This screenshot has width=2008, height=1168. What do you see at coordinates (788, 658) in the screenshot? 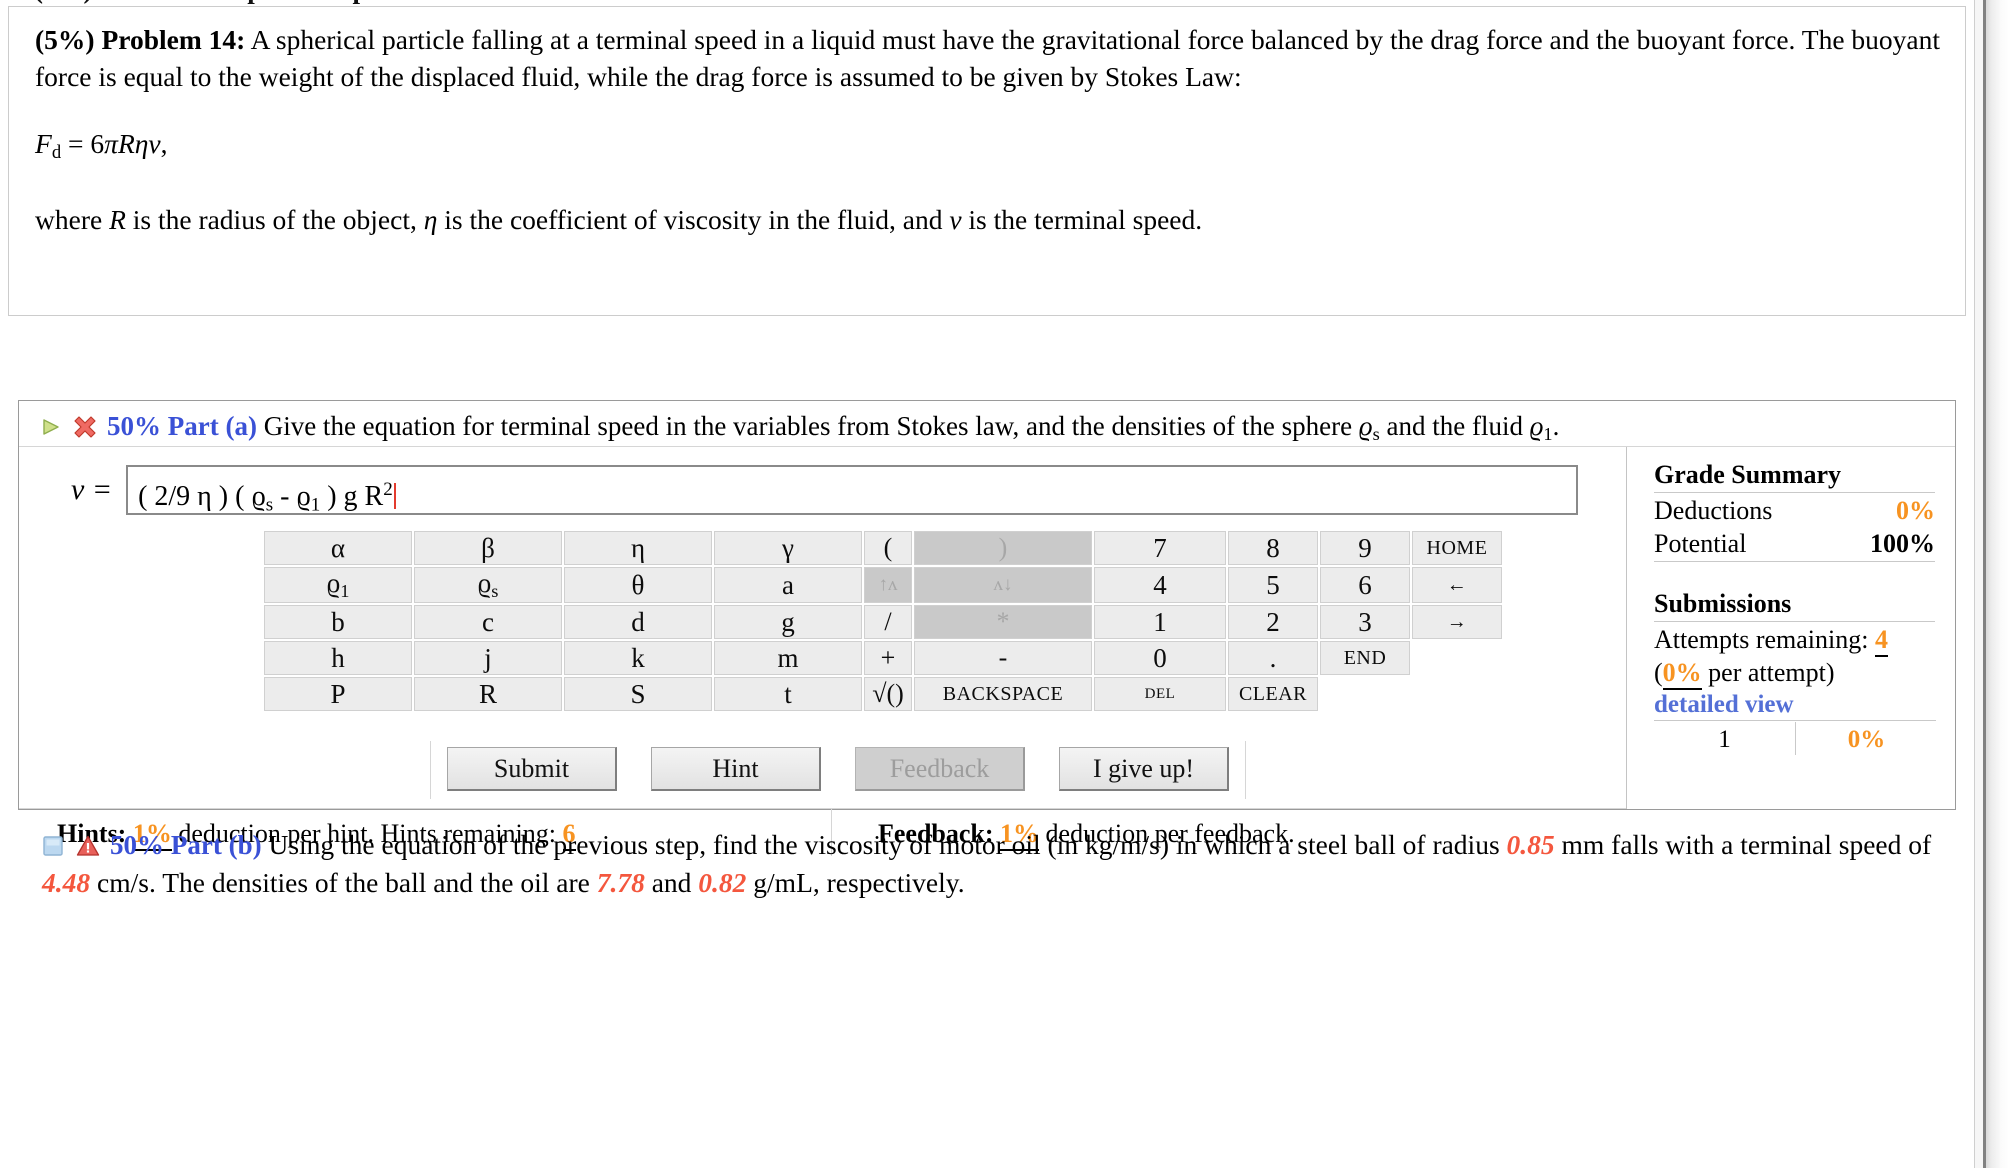
I see `key-m: m` at bounding box center [788, 658].